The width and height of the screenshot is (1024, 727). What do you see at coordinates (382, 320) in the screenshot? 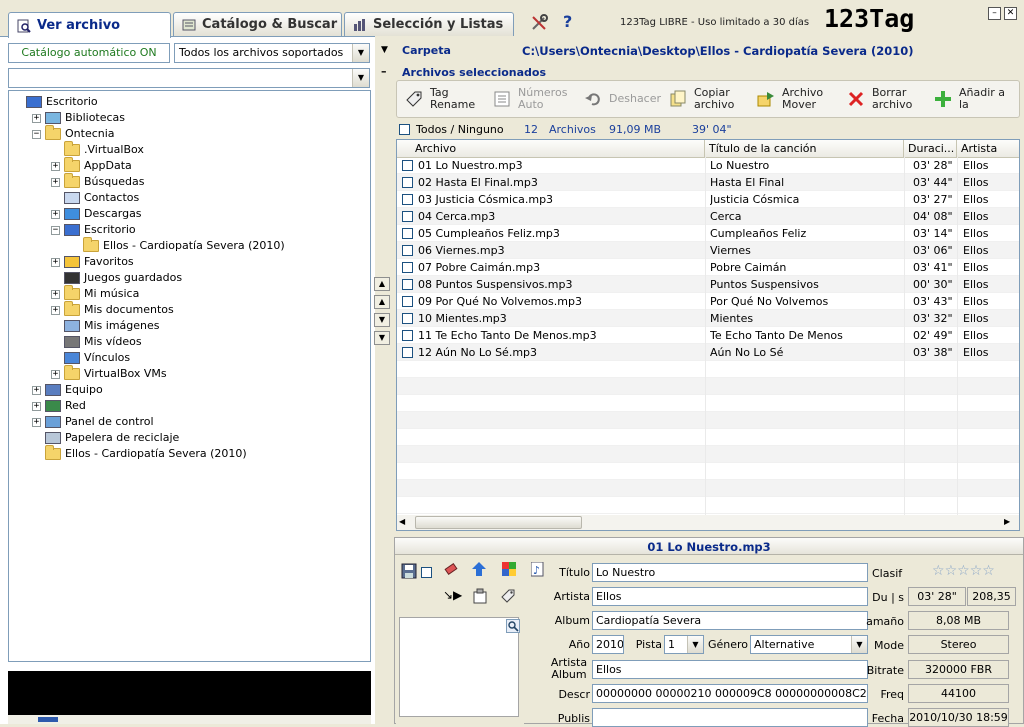
I see `move-down-button: ▼` at bounding box center [382, 320].